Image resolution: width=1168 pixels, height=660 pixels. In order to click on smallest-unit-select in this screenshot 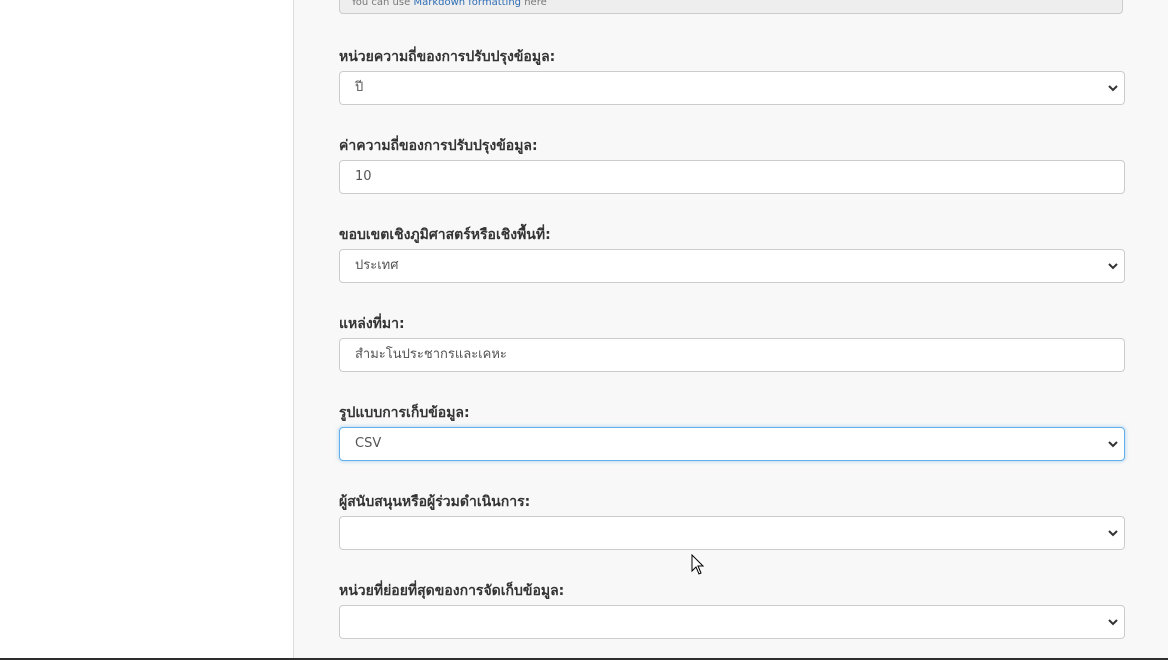, I will do `click(732, 622)`.